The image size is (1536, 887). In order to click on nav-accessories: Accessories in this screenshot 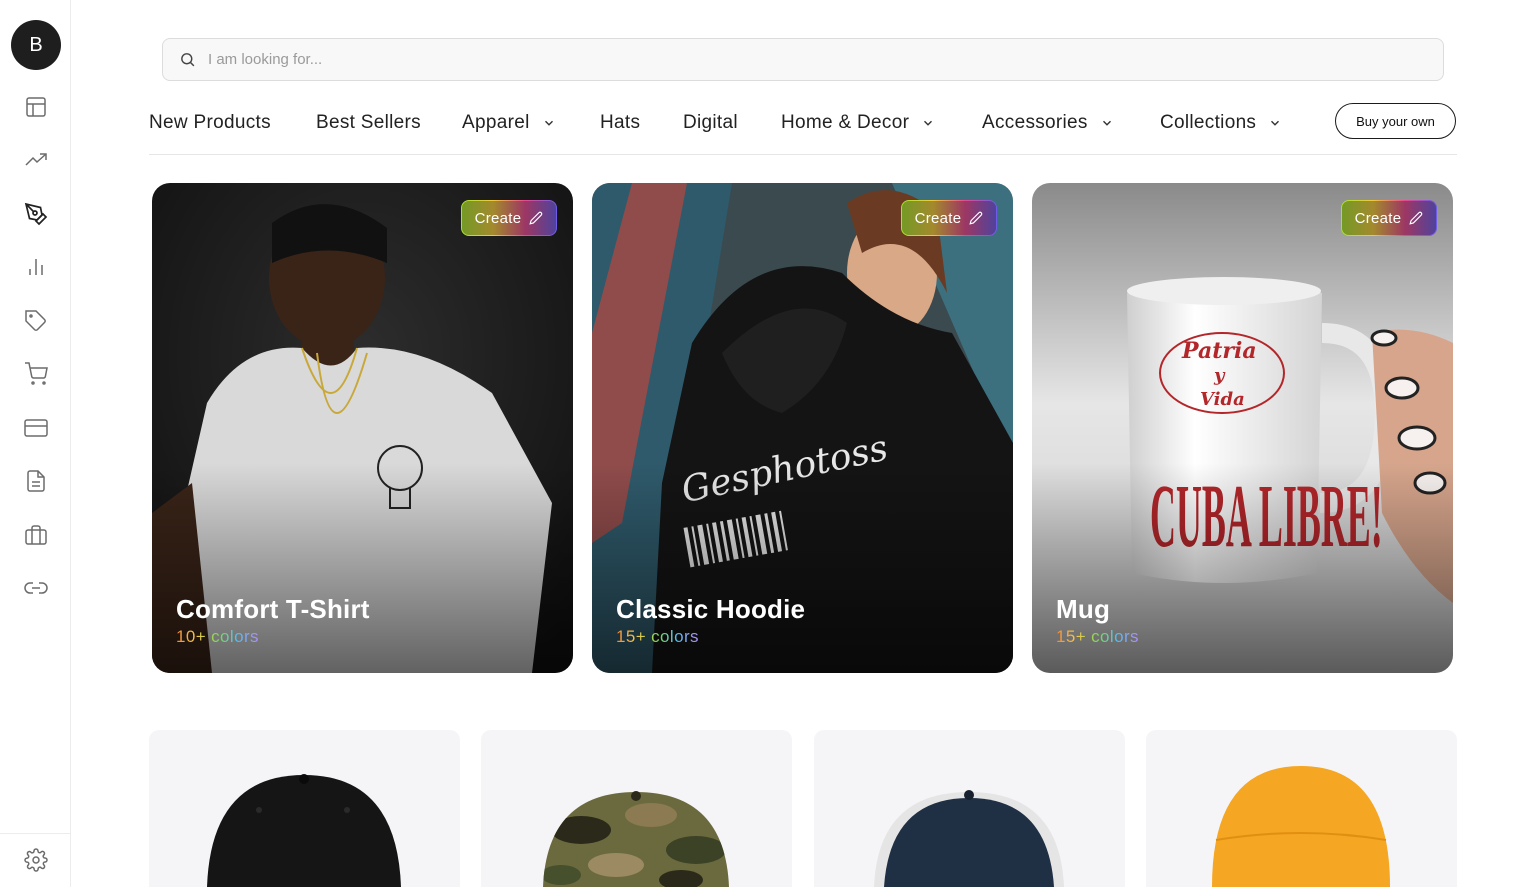, I will do `click(1048, 123)`.